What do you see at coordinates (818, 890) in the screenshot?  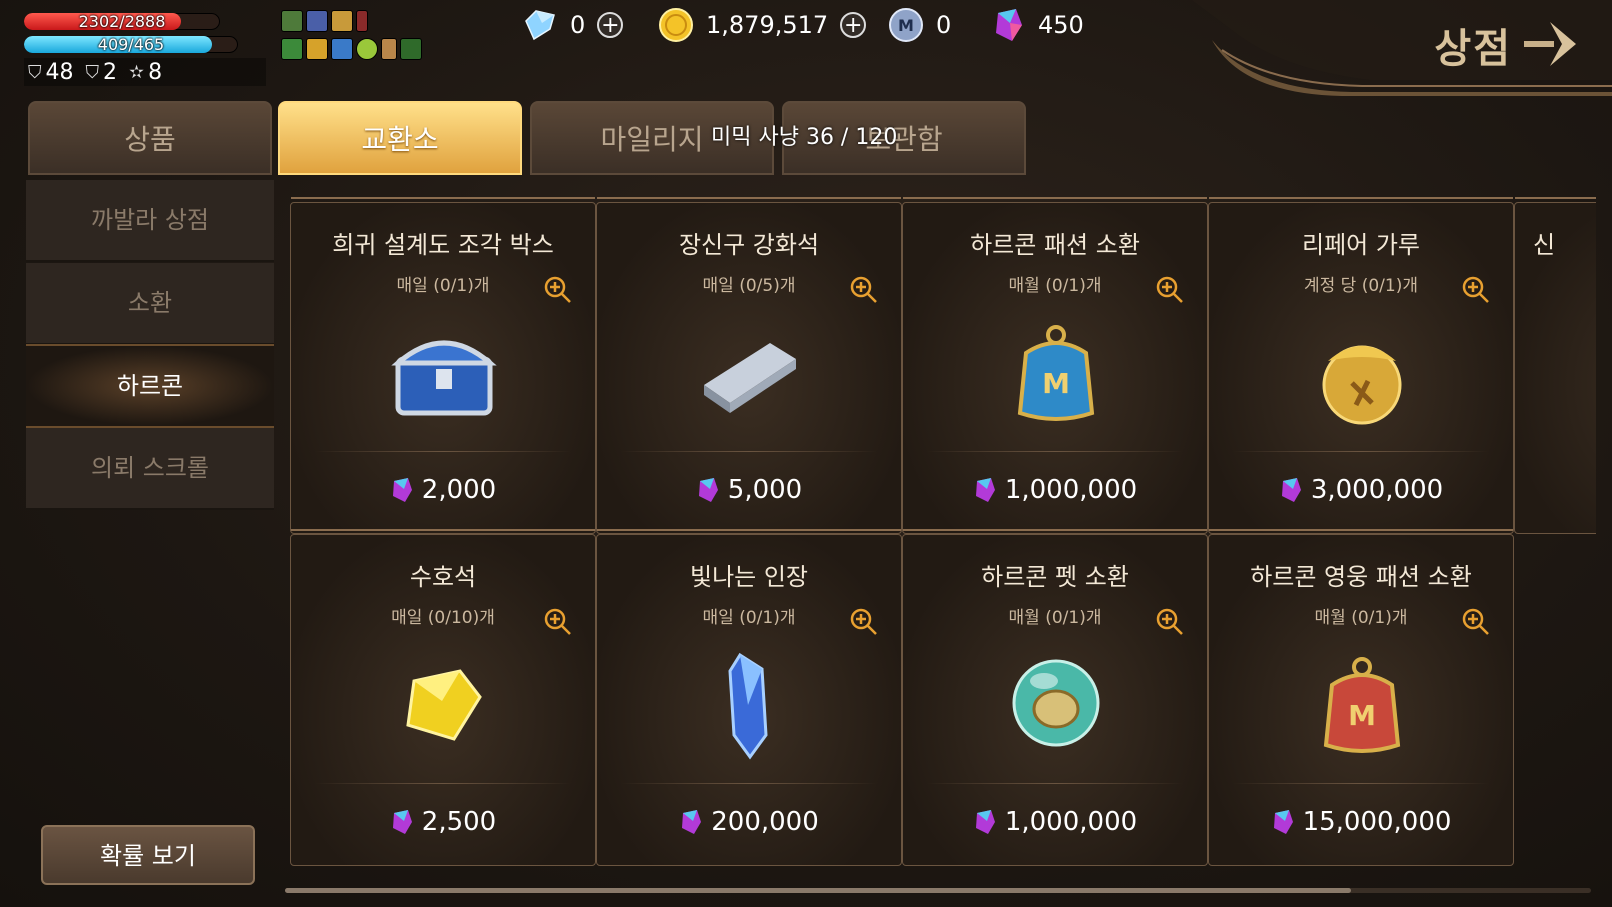 I see `scrollbar-thumb` at bounding box center [818, 890].